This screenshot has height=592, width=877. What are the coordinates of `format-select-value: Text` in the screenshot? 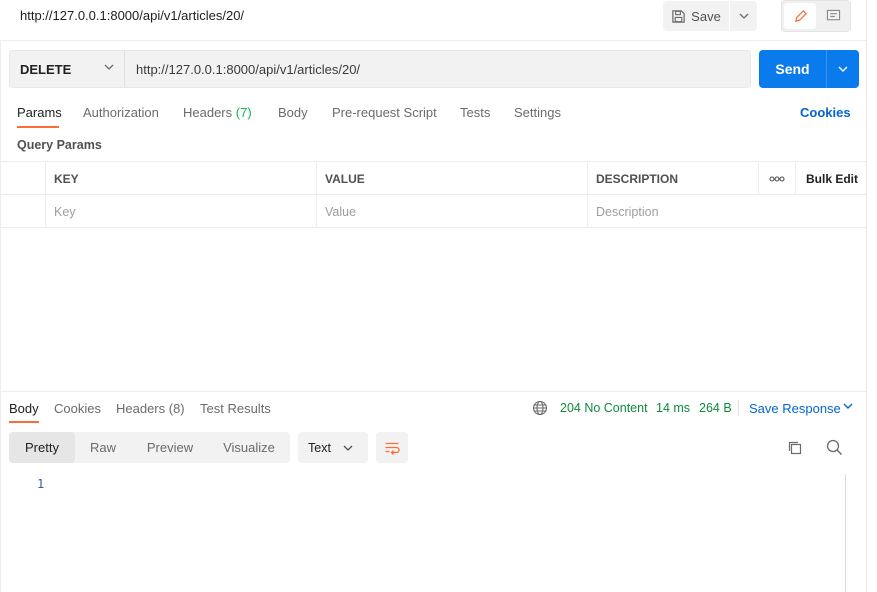 It's located at (319, 447).